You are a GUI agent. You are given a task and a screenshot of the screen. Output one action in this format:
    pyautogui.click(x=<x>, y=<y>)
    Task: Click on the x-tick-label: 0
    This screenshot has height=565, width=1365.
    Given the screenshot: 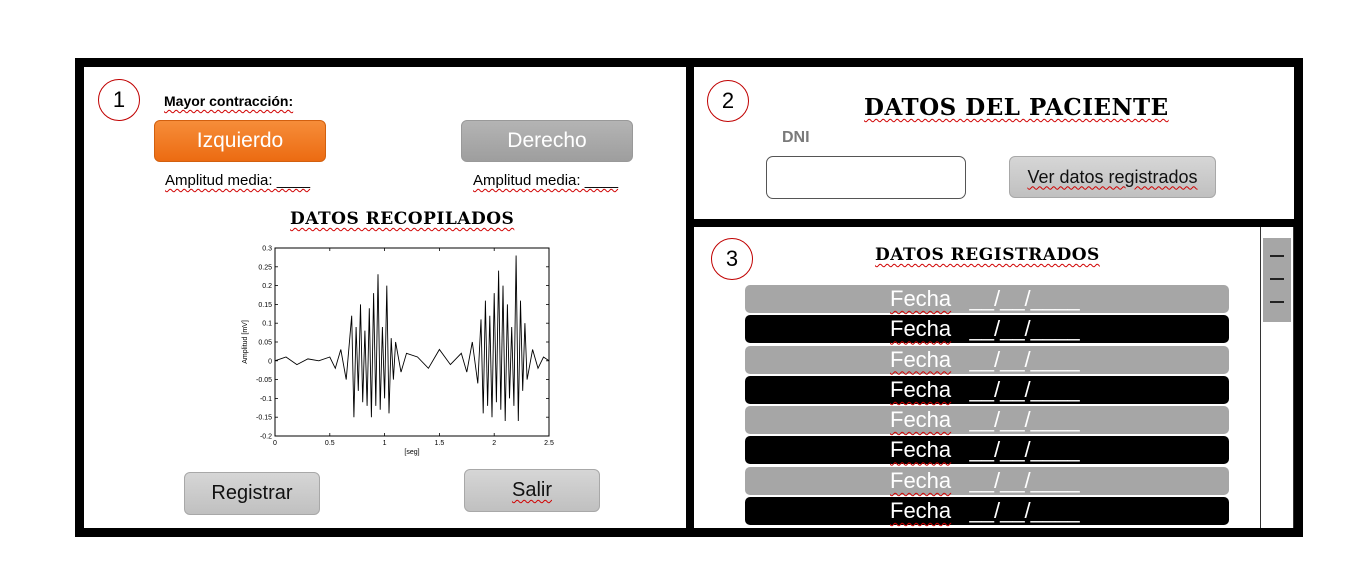 What is the action you would take?
    pyautogui.click(x=275, y=443)
    